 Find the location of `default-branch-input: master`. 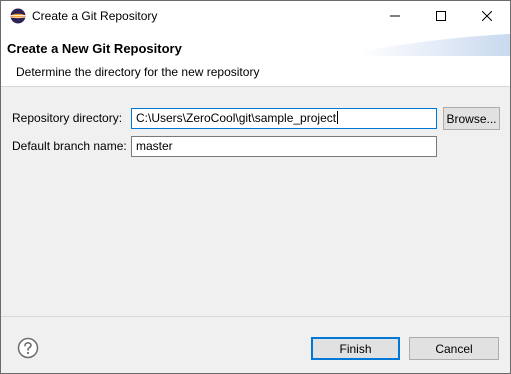

default-branch-input: master is located at coordinates (284, 146).